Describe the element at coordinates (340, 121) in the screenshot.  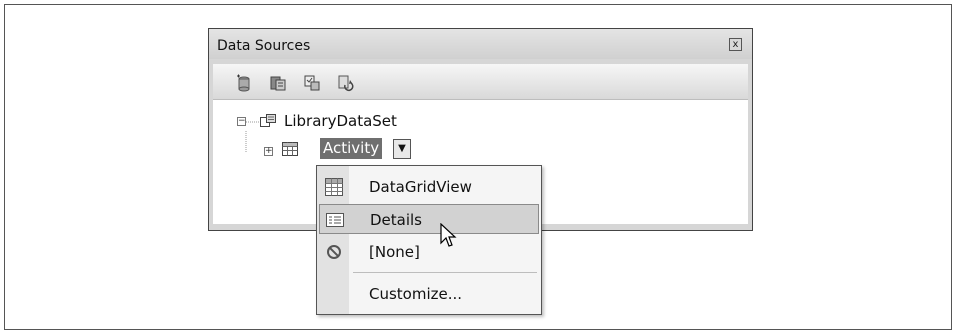
I see `tree-node-label: LibraryDataSet` at that location.